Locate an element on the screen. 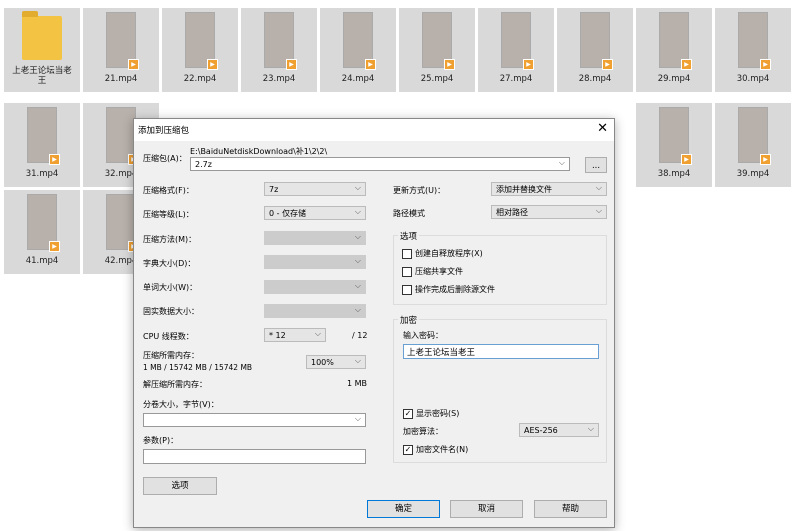  file-name: 28.mp4 is located at coordinates (595, 79).